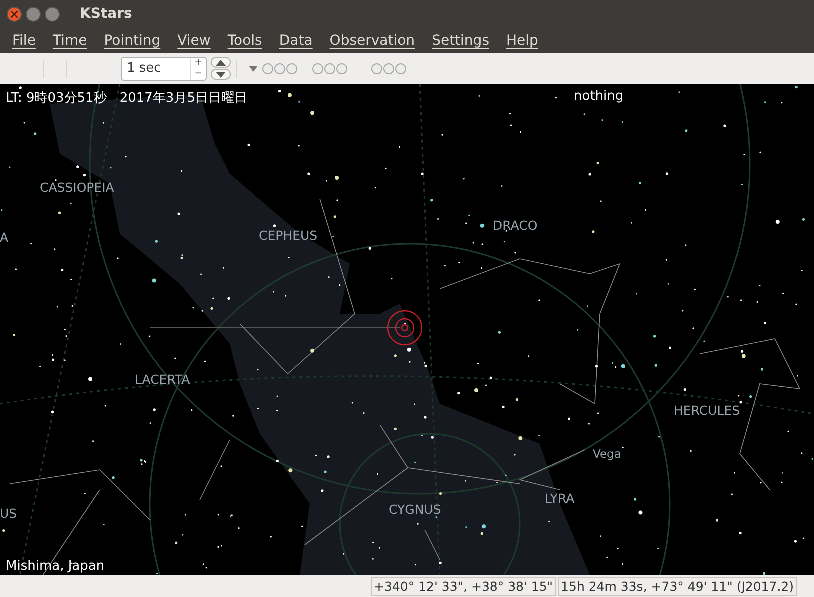  Describe the element at coordinates (560, 499) in the screenshot. I see `constellation-label: LYRA` at that location.